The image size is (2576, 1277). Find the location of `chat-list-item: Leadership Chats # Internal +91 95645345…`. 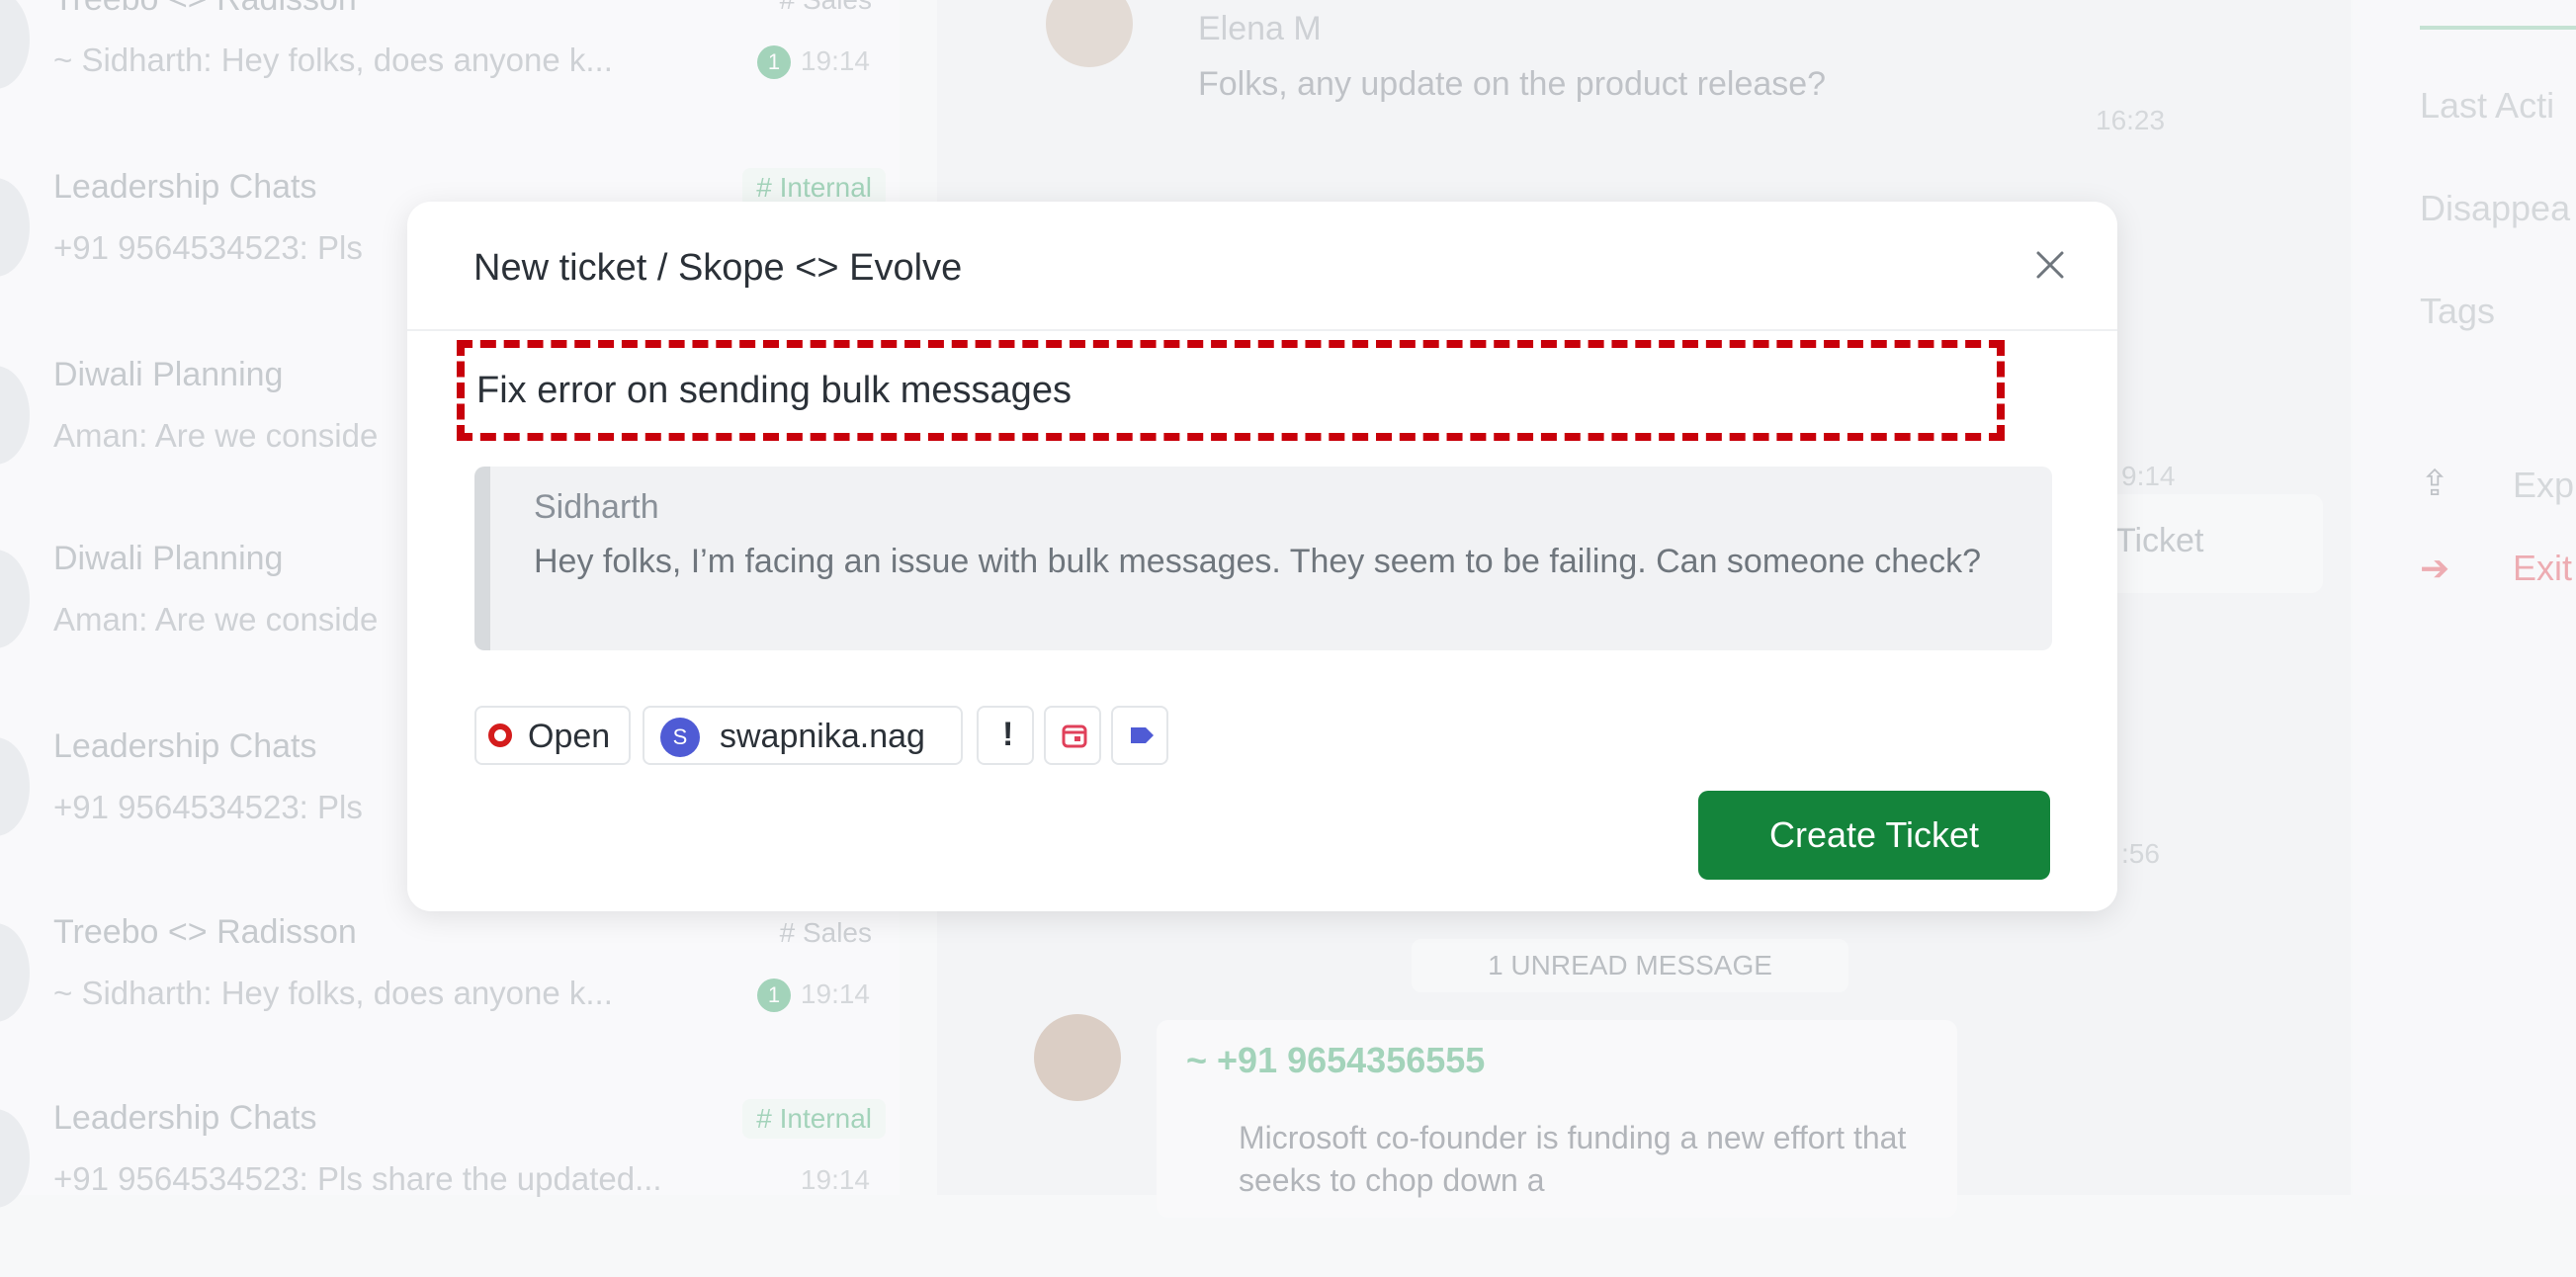

chat-list-item: Leadership Chats # Internal +91 95645345… is located at coordinates (450, 1188).